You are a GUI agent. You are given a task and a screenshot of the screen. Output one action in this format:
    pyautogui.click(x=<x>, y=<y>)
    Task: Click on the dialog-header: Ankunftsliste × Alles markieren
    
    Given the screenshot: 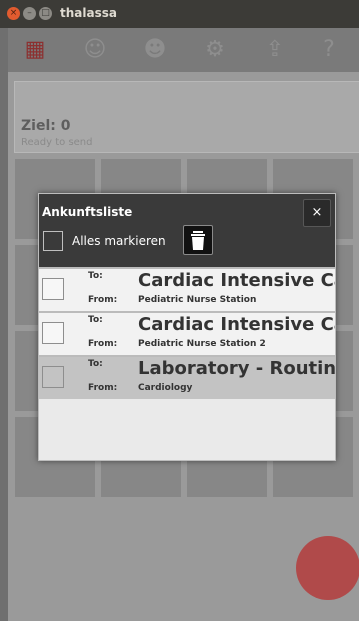 What is the action you would take?
    pyautogui.click(x=187, y=230)
    